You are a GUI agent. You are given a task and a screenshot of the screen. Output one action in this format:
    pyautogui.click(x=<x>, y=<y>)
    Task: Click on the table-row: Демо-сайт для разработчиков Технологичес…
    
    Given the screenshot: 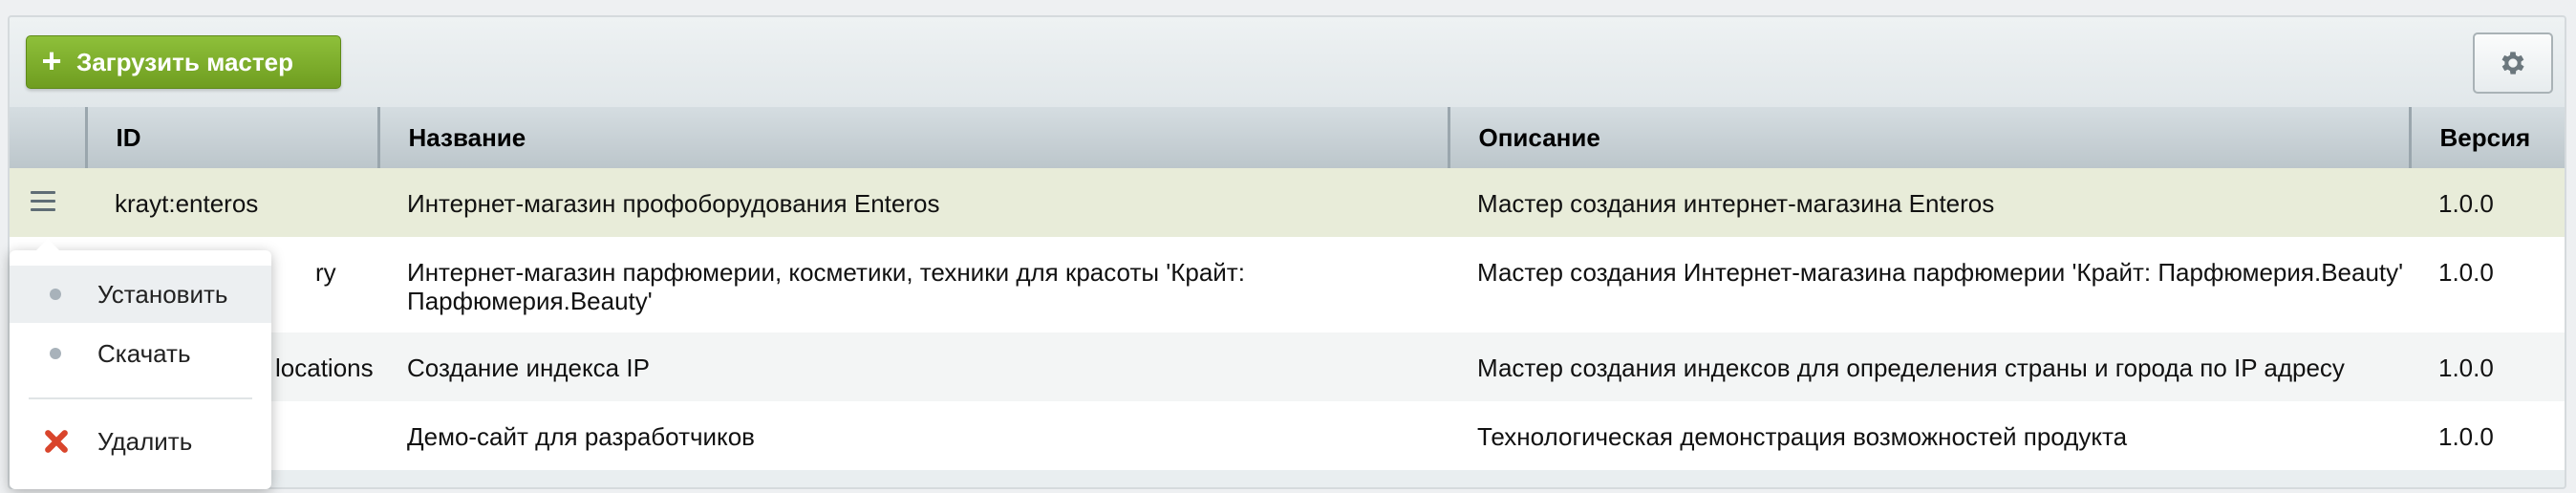 What is the action you would take?
    pyautogui.click(x=1287, y=435)
    